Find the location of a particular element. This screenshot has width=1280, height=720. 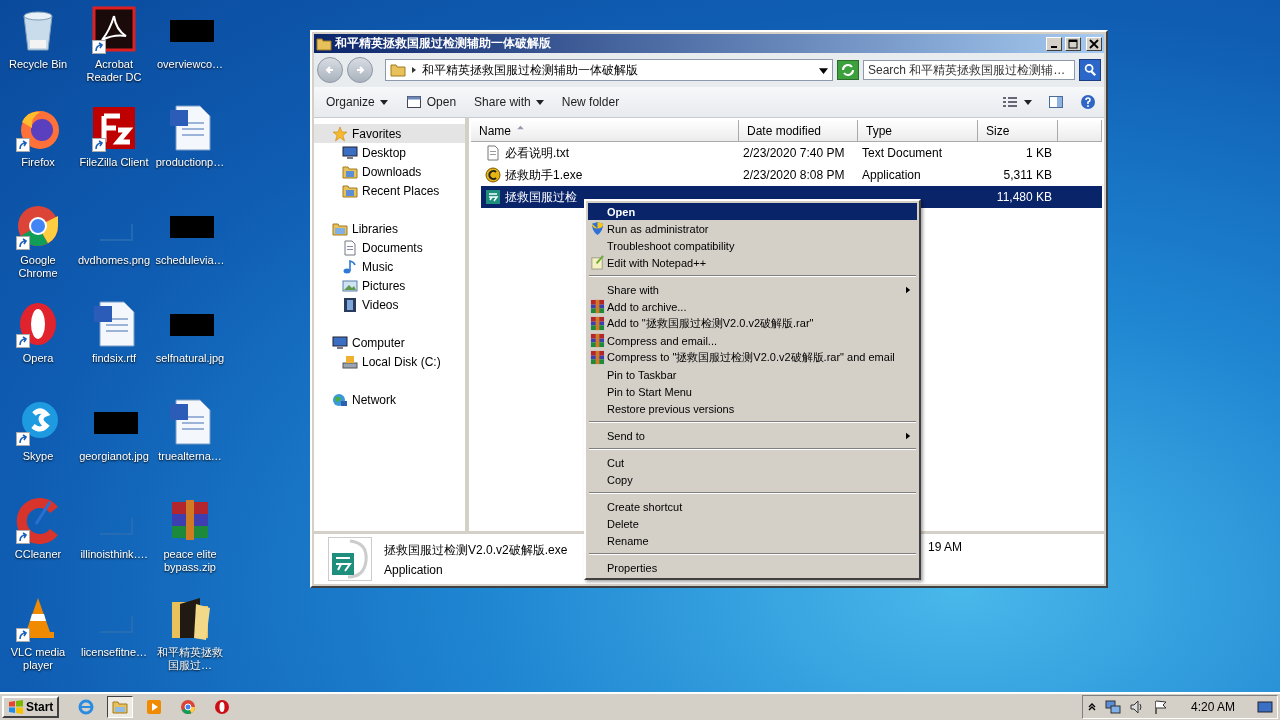

menu-item: Properties is located at coordinates (752, 567).